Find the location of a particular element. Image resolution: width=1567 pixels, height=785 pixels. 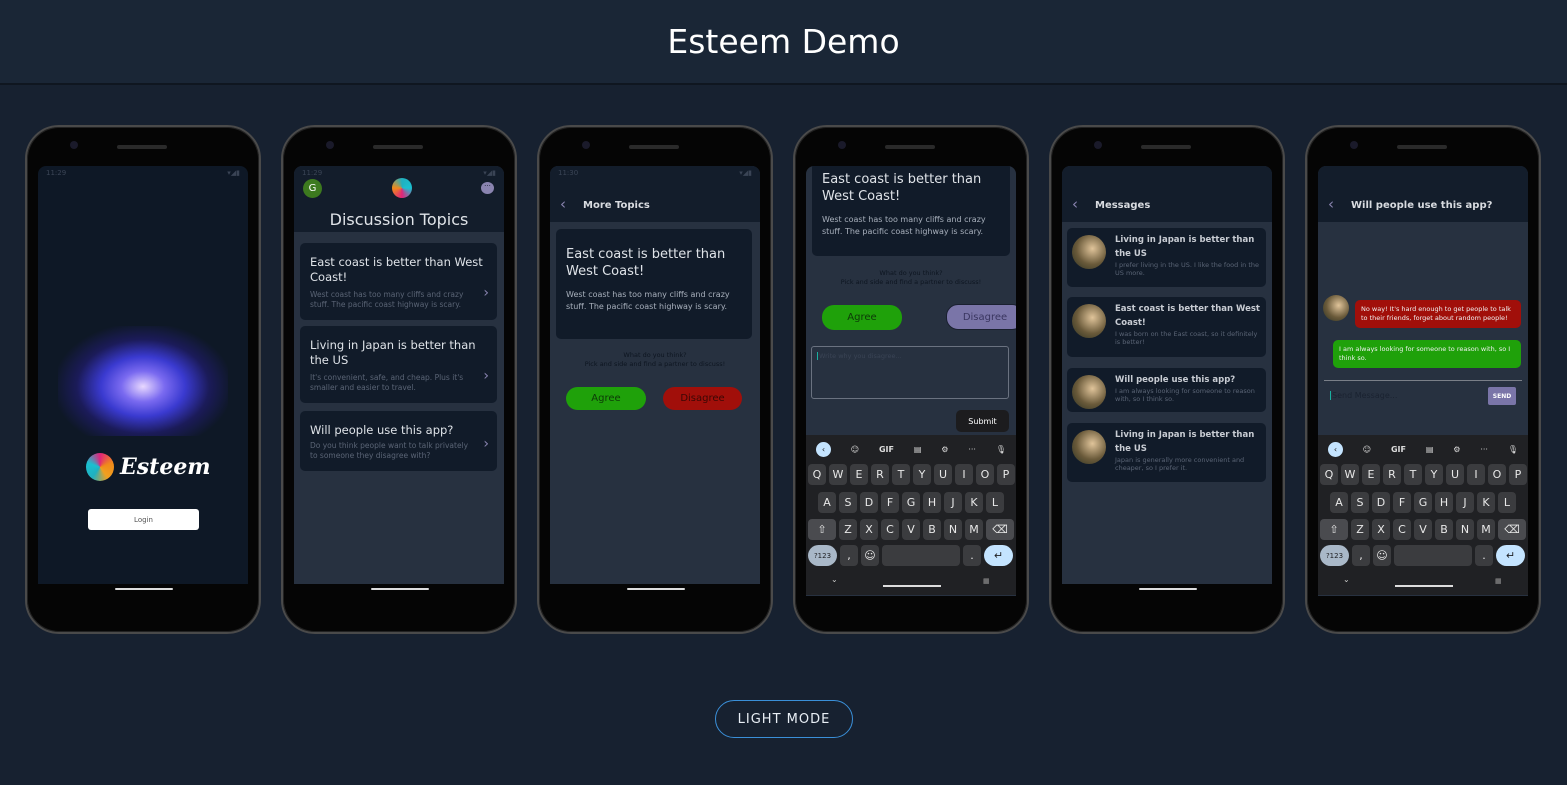

user-avatar: G is located at coordinates (312, 188).